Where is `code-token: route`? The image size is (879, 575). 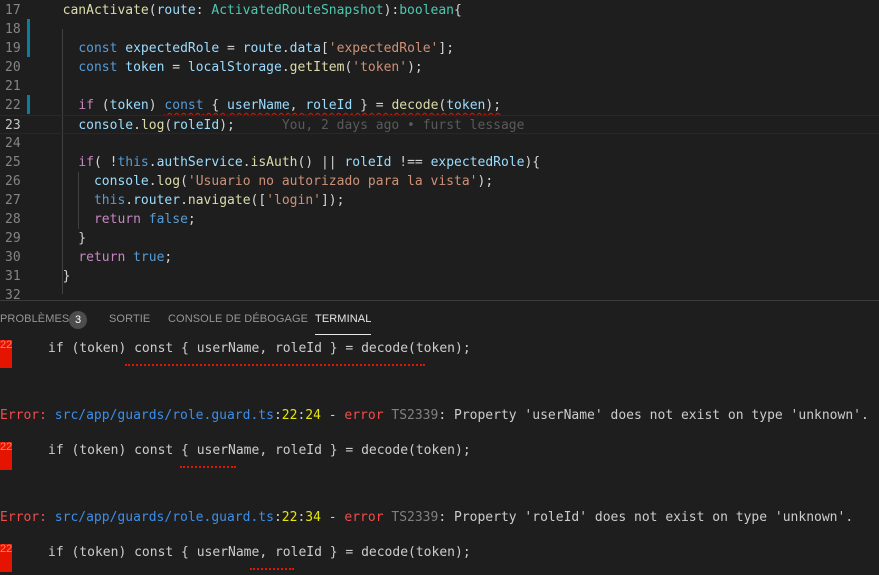
code-token: route is located at coordinates (262, 48).